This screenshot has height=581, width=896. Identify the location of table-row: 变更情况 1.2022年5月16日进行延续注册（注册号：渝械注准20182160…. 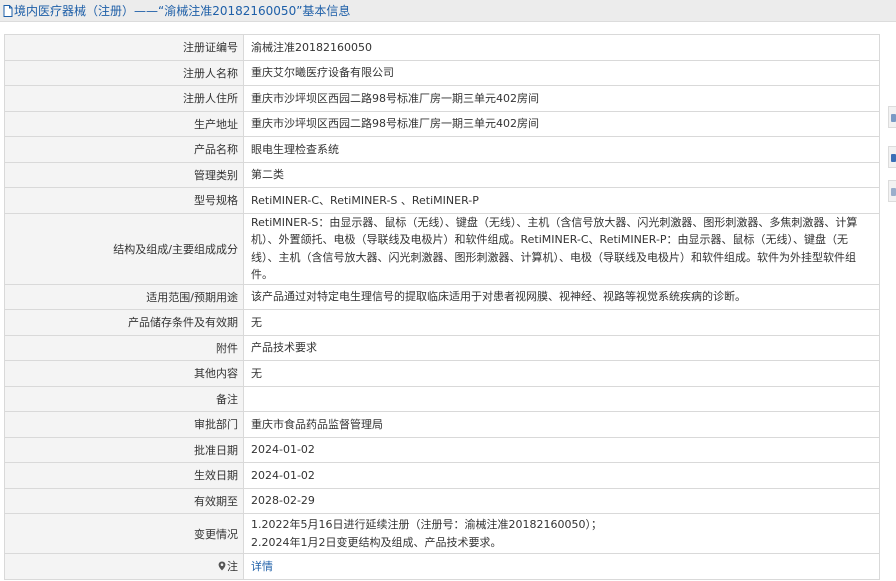
(442, 533).